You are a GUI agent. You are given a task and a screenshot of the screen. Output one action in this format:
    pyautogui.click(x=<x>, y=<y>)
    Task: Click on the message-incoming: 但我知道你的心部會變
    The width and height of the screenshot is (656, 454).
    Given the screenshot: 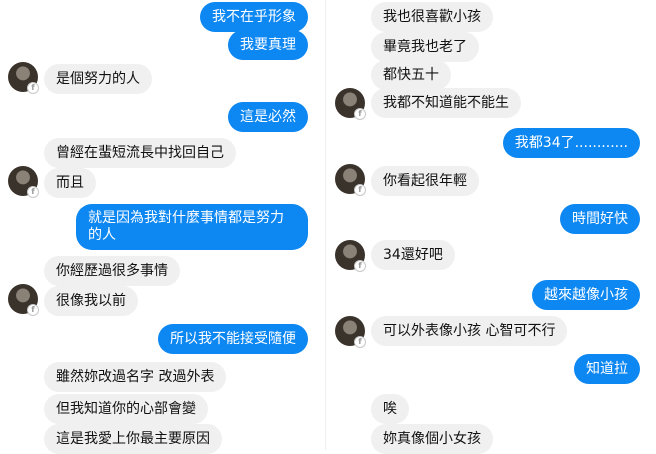 What is the action you would take?
    pyautogui.click(x=126, y=409)
    